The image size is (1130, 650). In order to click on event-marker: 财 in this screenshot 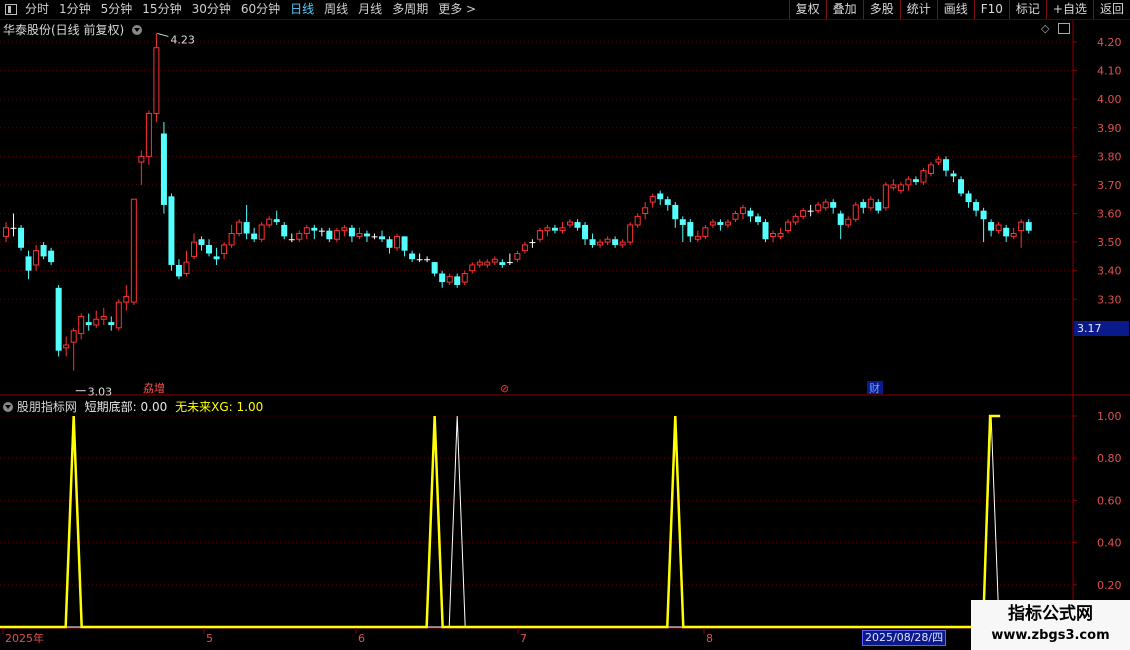, I will do `click(874, 388)`.